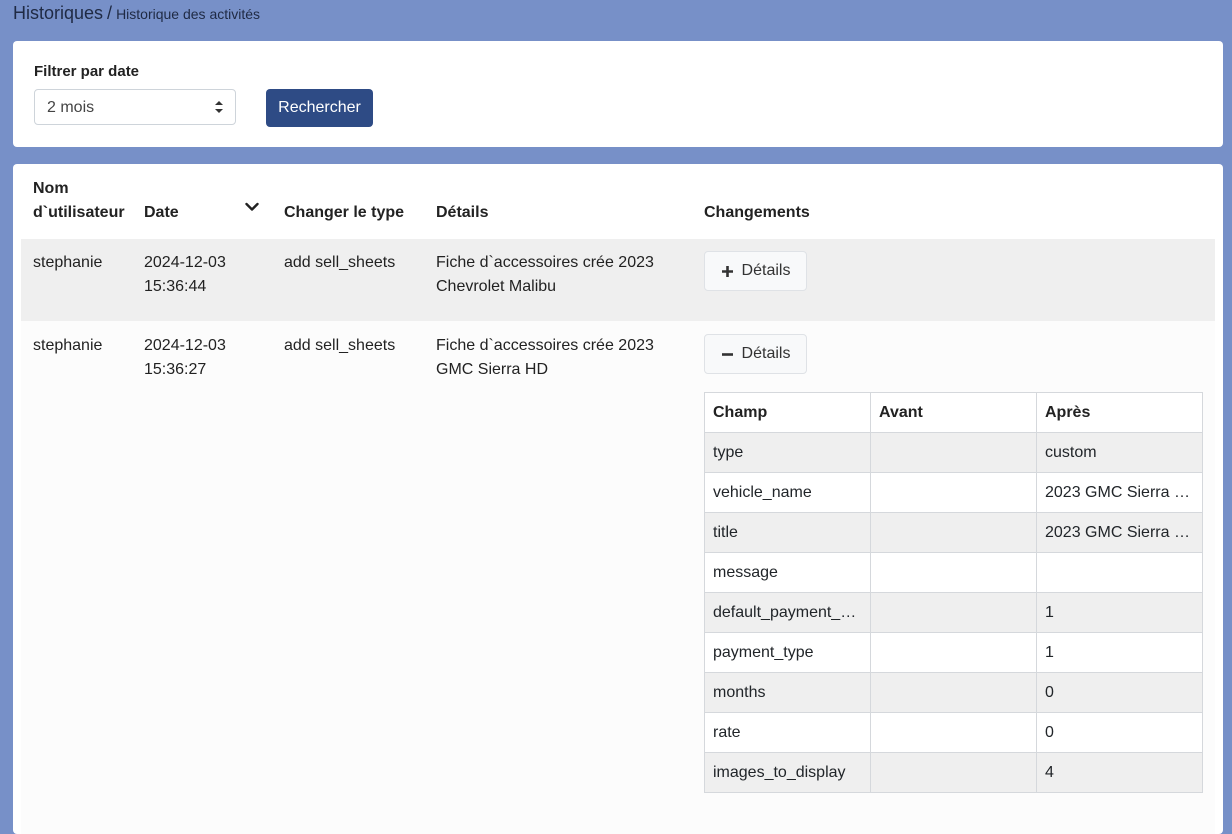 Image resolution: width=1232 pixels, height=834 pixels. I want to click on expand-details-button: Détails, so click(755, 271).